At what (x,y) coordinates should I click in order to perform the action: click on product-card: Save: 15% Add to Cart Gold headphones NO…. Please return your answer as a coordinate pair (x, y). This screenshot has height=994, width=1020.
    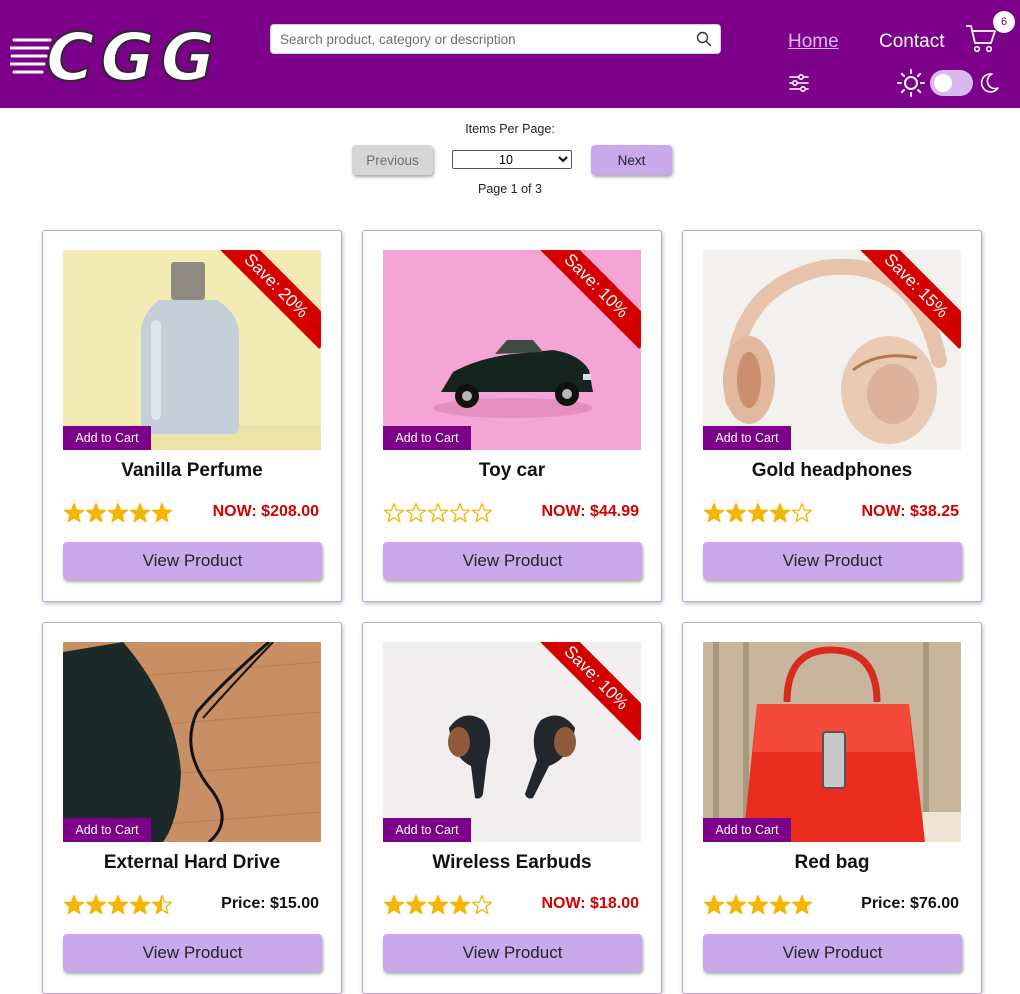
    Looking at the image, I should click on (832, 416).